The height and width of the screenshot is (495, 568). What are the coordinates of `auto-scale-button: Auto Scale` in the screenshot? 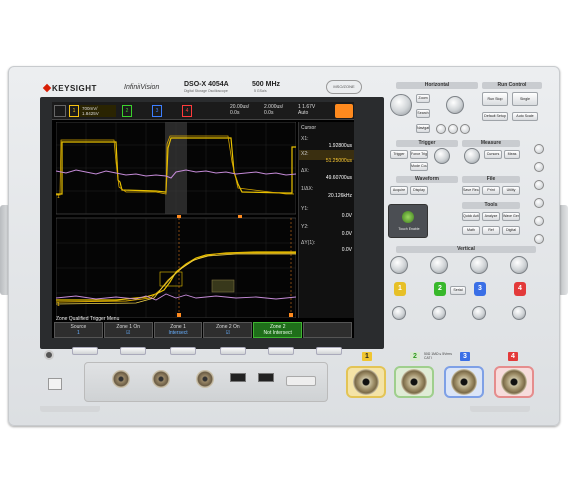 It's located at (525, 116).